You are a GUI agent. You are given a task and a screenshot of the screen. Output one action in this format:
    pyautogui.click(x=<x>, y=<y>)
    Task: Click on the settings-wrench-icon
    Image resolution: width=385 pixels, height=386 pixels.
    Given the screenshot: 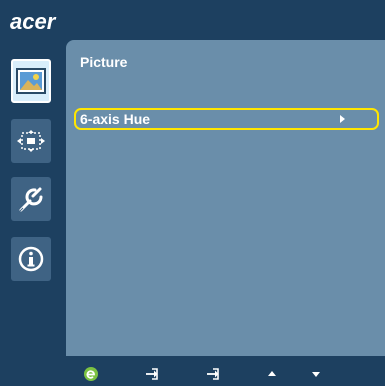 What is the action you would take?
    pyautogui.click(x=31, y=199)
    